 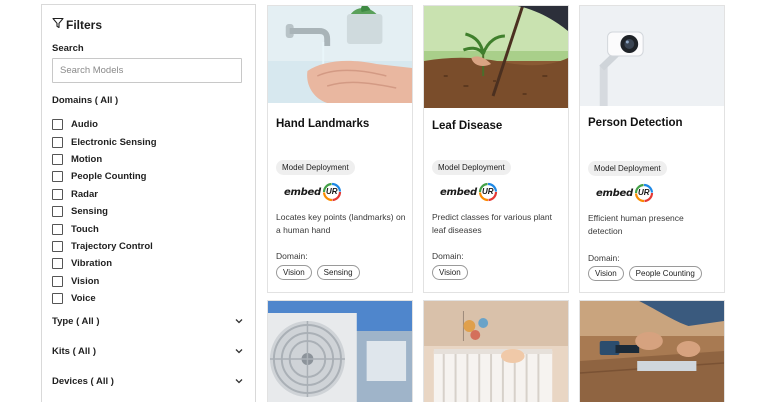 What do you see at coordinates (147, 70) in the screenshot?
I see `search-input` at bounding box center [147, 70].